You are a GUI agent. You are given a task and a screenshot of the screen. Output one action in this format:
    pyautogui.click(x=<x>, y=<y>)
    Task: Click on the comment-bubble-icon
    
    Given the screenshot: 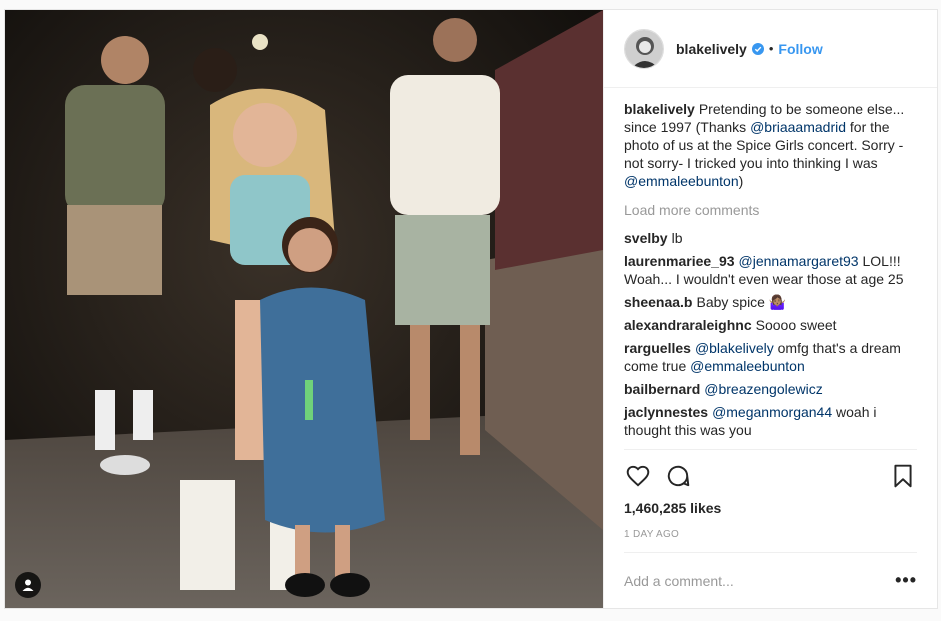 What is the action you would take?
    pyautogui.click(x=678, y=476)
    